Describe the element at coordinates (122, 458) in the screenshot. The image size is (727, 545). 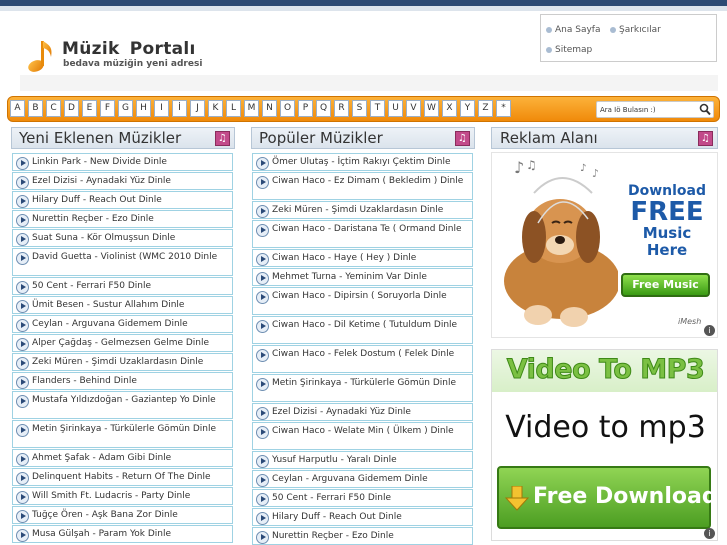
I see `song-list-item: Ahmet Şafak - Adam Gibi Dinle` at that location.